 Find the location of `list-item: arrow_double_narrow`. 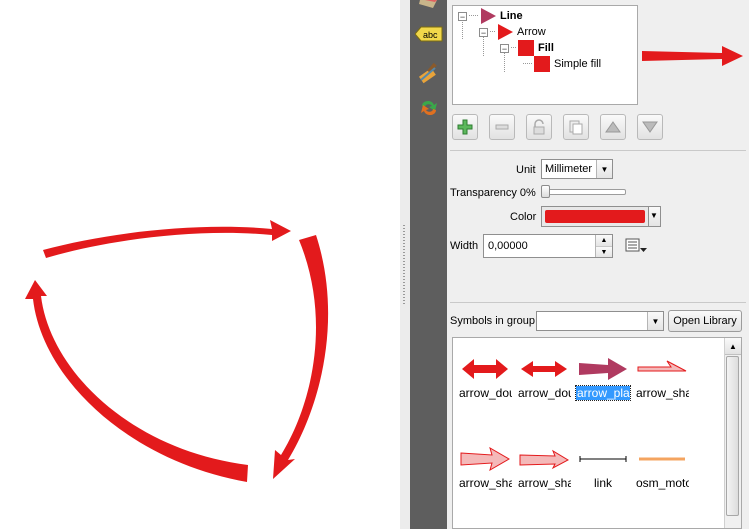

list-item: arrow_double_narrow is located at coordinates (544, 377).